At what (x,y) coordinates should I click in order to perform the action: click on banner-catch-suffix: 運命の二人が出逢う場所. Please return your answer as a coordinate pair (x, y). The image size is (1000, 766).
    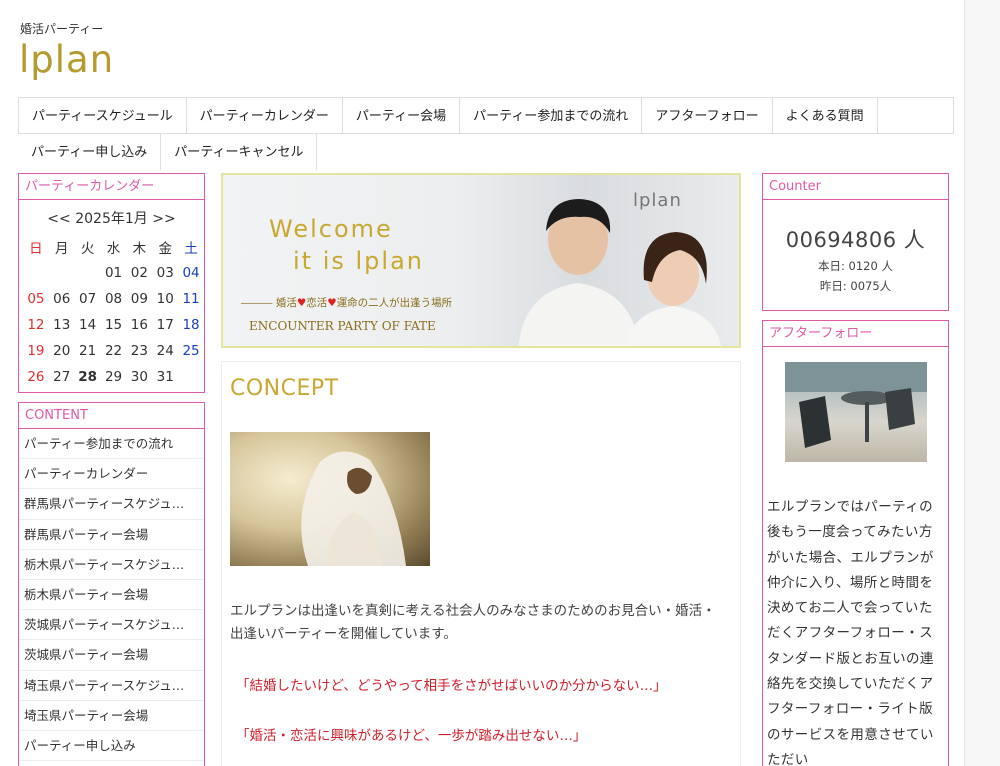
    Looking at the image, I should click on (394, 303).